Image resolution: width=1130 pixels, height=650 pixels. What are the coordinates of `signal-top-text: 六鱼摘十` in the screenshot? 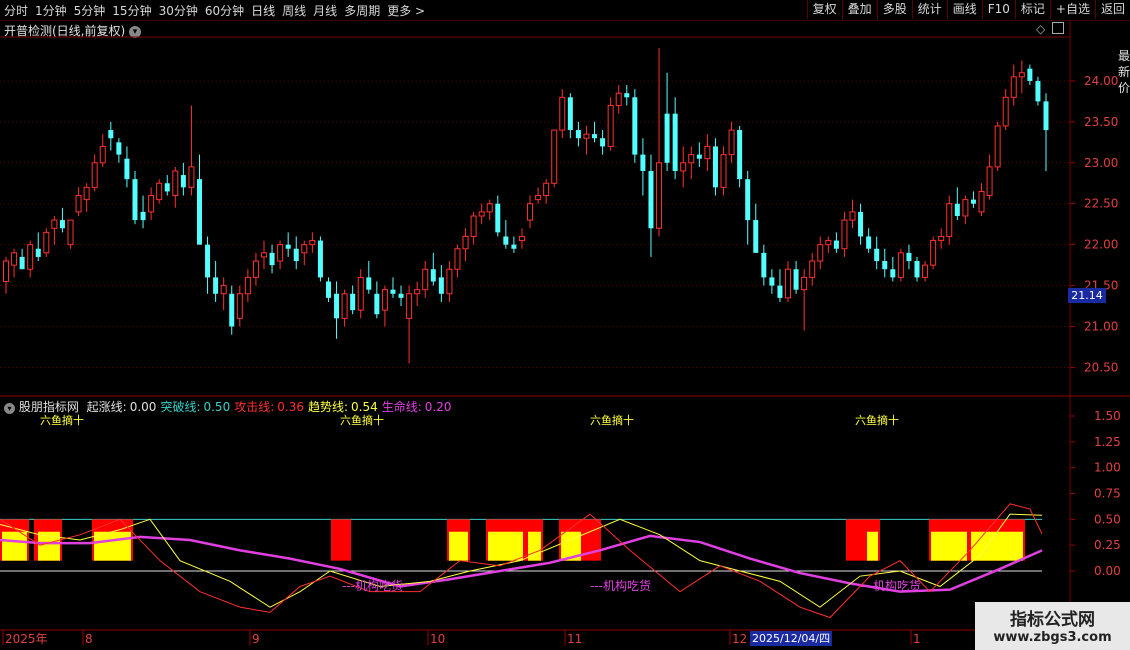 It's located at (62, 420).